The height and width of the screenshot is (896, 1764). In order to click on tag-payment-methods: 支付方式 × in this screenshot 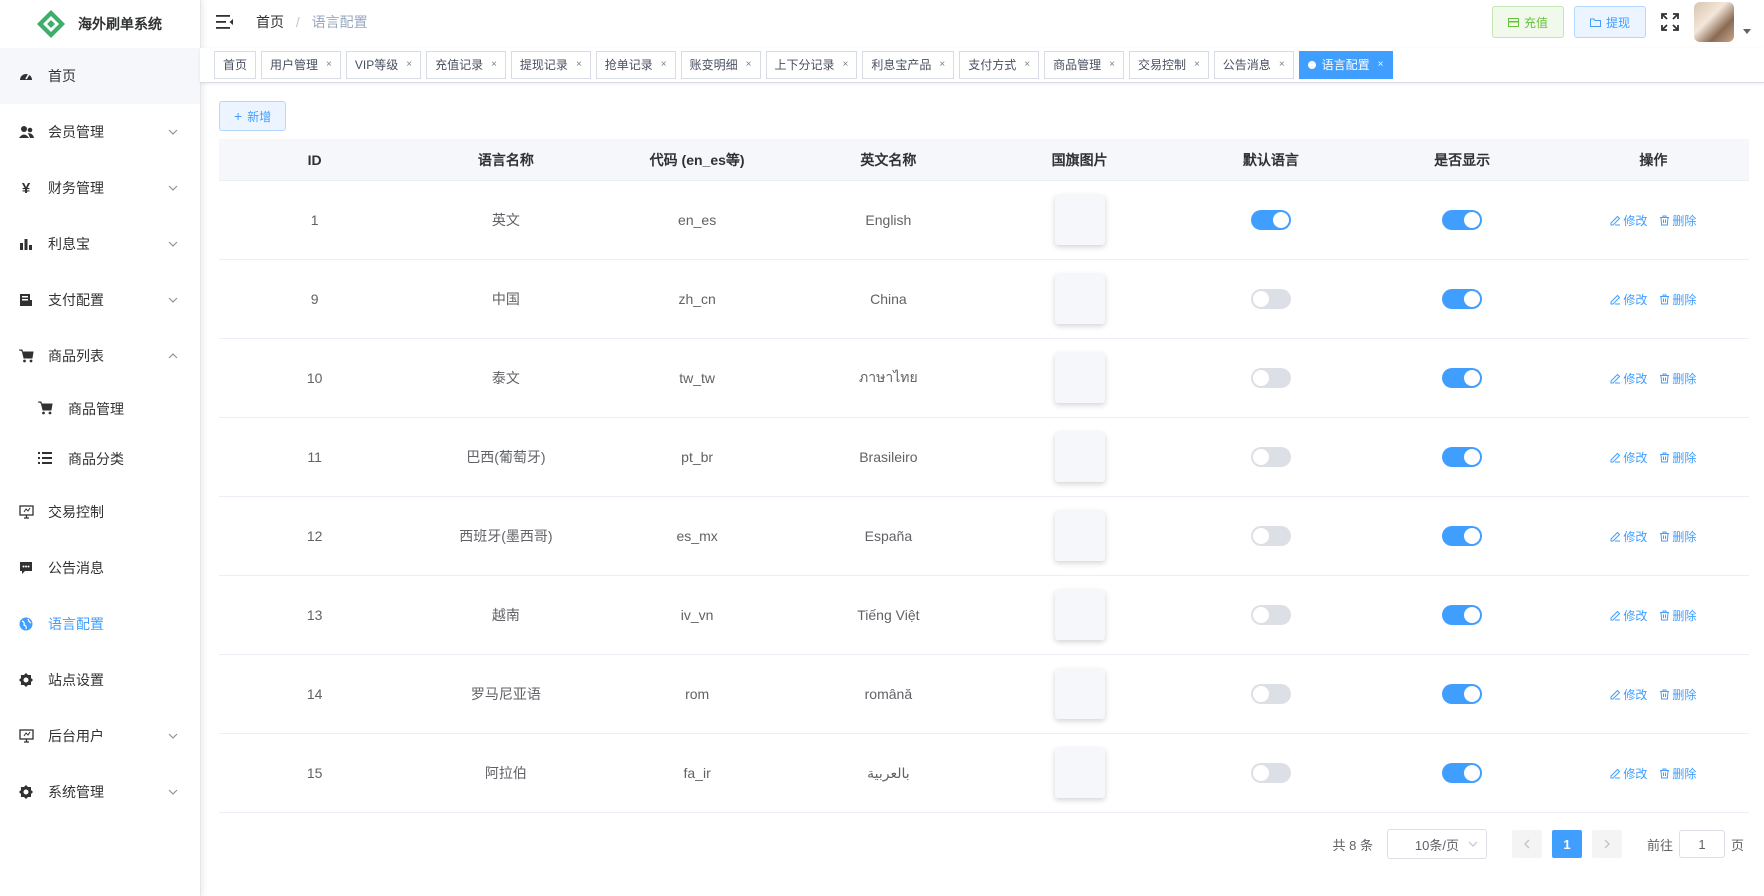, I will do `click(999, 65)`.